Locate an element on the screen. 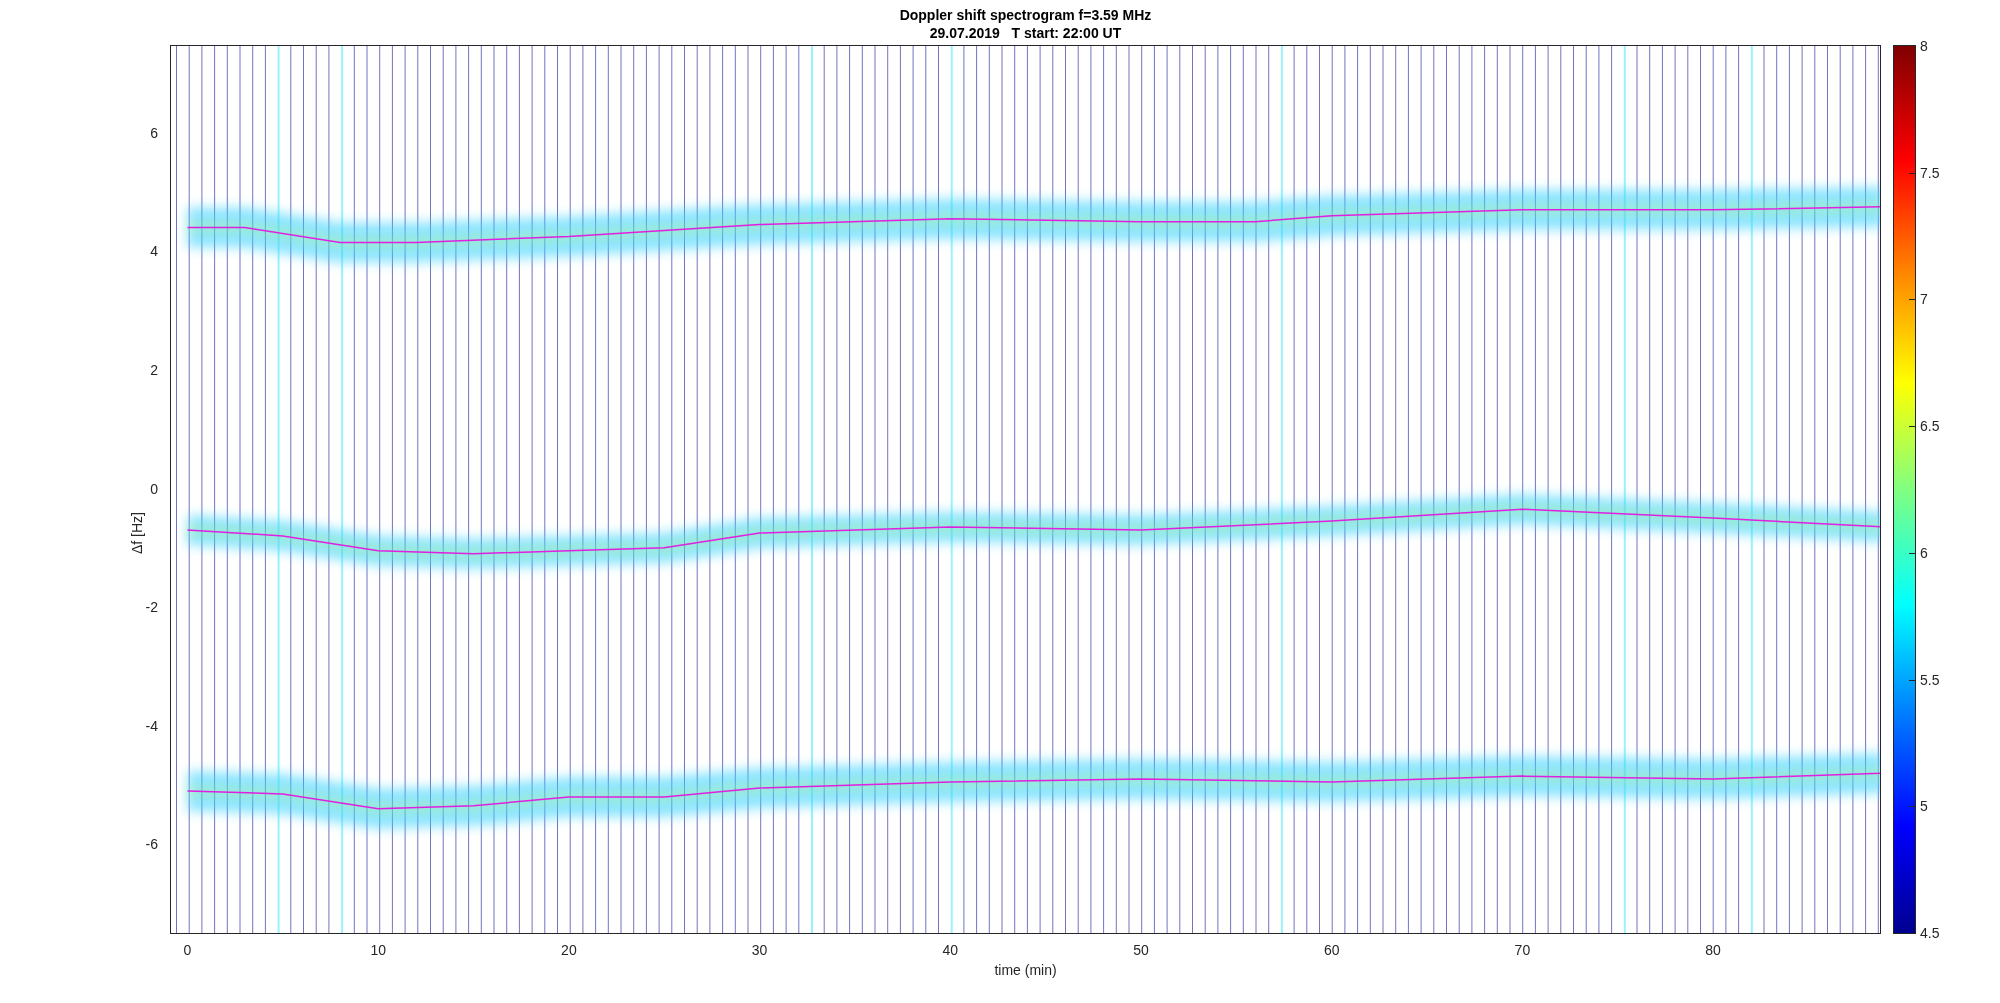 Image resolution: width=2000 pixels, height=1003 pixels. axis-tick-label: 20 is located at coordinates (569, 950).